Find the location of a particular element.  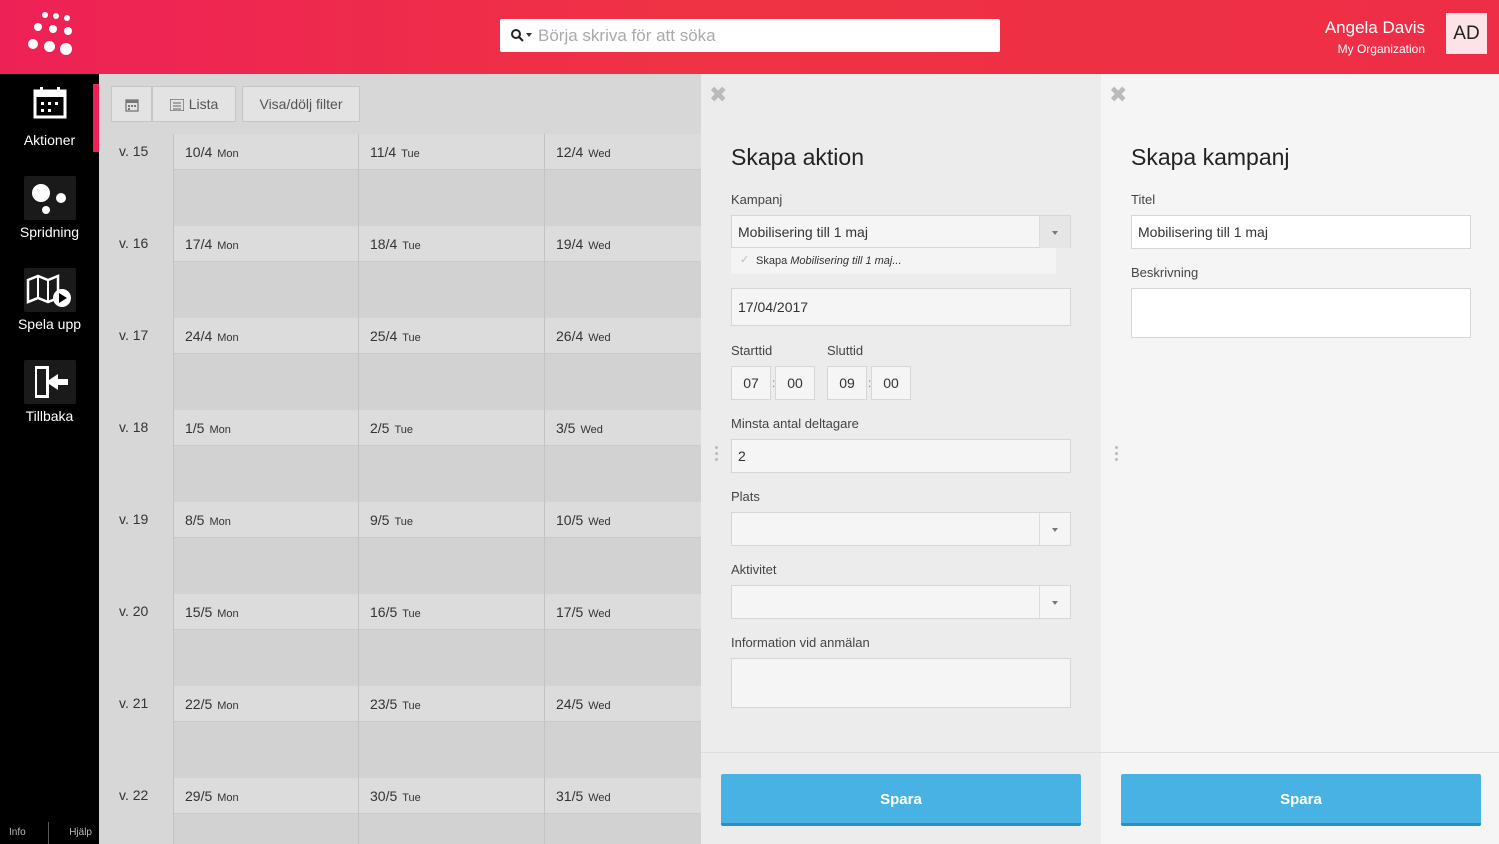

top-bar: Angela Davis My Organization AD is located at coordinates (749, 37).